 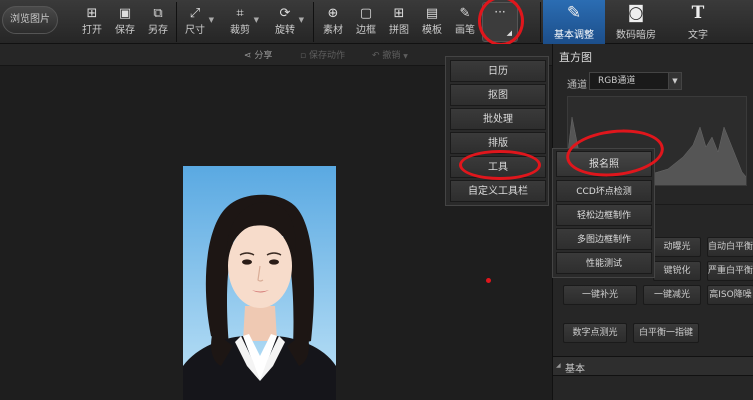 I want to click on material-button: ⊕ 素材, so click(x=333, y=22).